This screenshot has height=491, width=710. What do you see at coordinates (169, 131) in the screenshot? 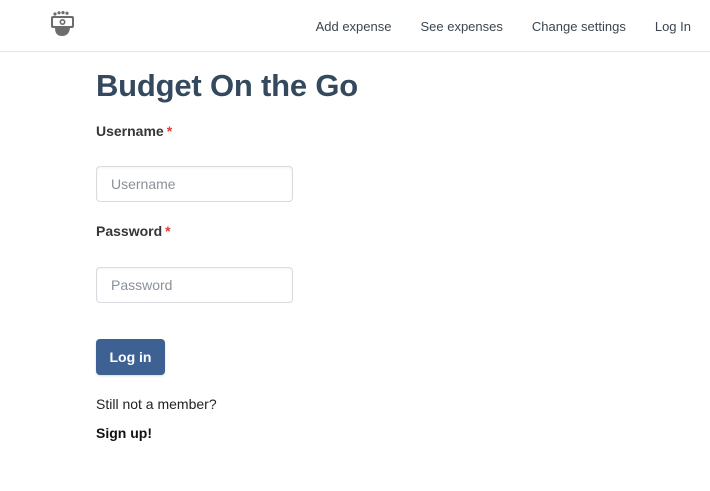
I see `username-required-mark: *` at bounding box center [169, 131].